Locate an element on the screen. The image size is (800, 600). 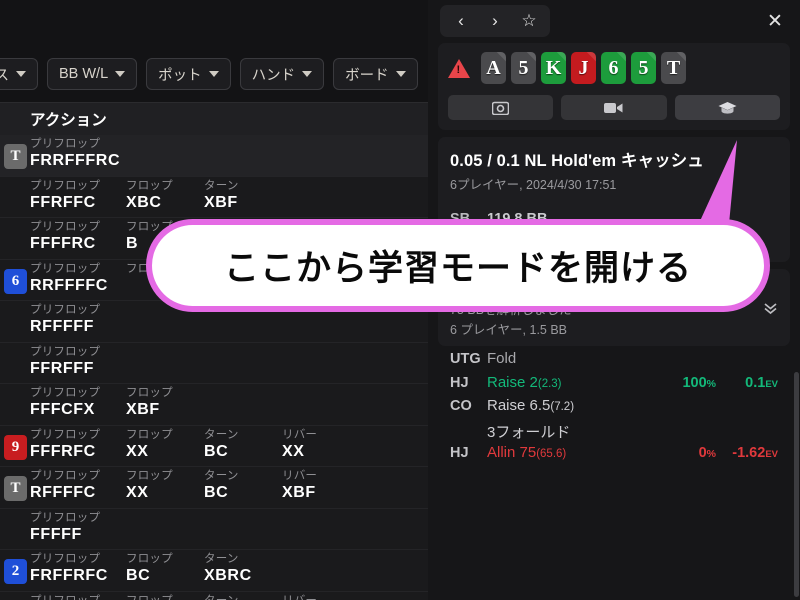
street-cell: プリフロップ FFFFF is located at coordinates (78, 527).